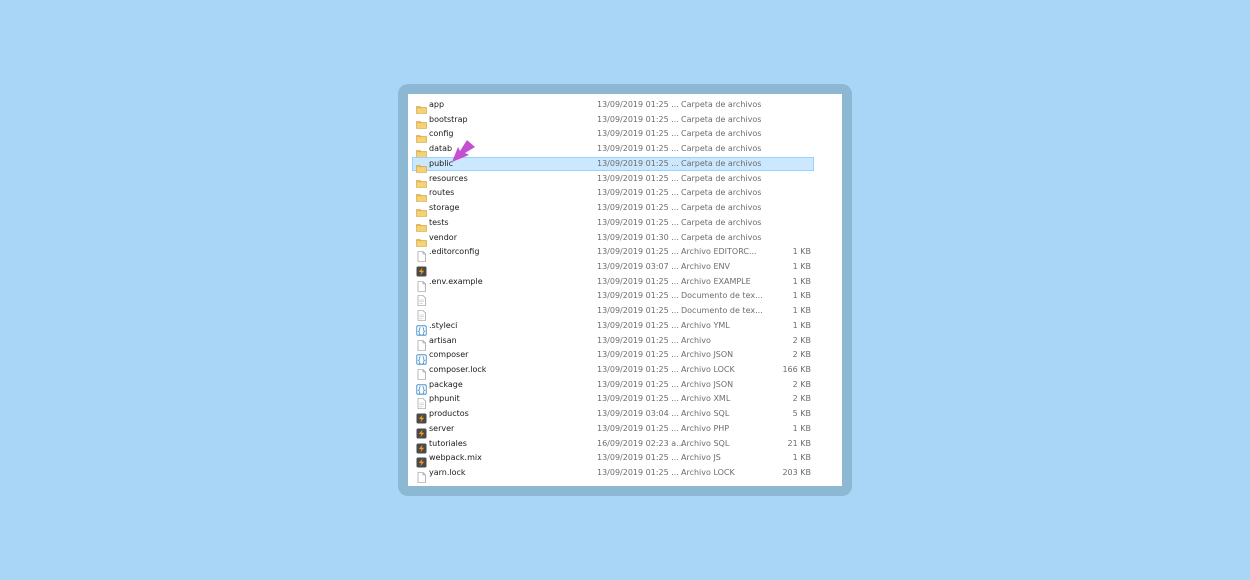 Image resolution: width=1250 pixels, height=580 pixels. What do you see at coordinates (437, 104) in the screenshot?
I see `file-name: app` at bounding box center [437, 104].